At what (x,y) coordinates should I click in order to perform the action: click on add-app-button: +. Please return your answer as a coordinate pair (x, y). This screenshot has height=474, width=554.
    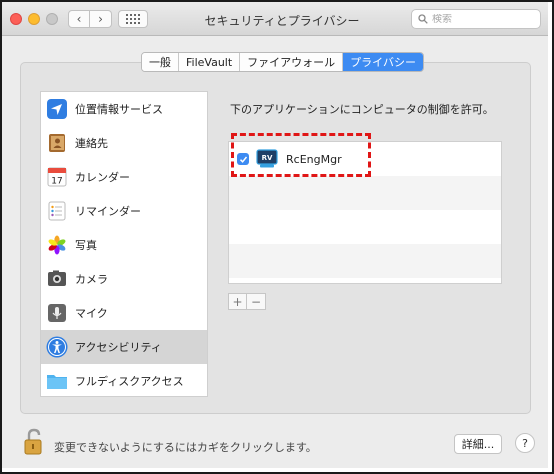
    Looking at the image, I should click on (237, 301).